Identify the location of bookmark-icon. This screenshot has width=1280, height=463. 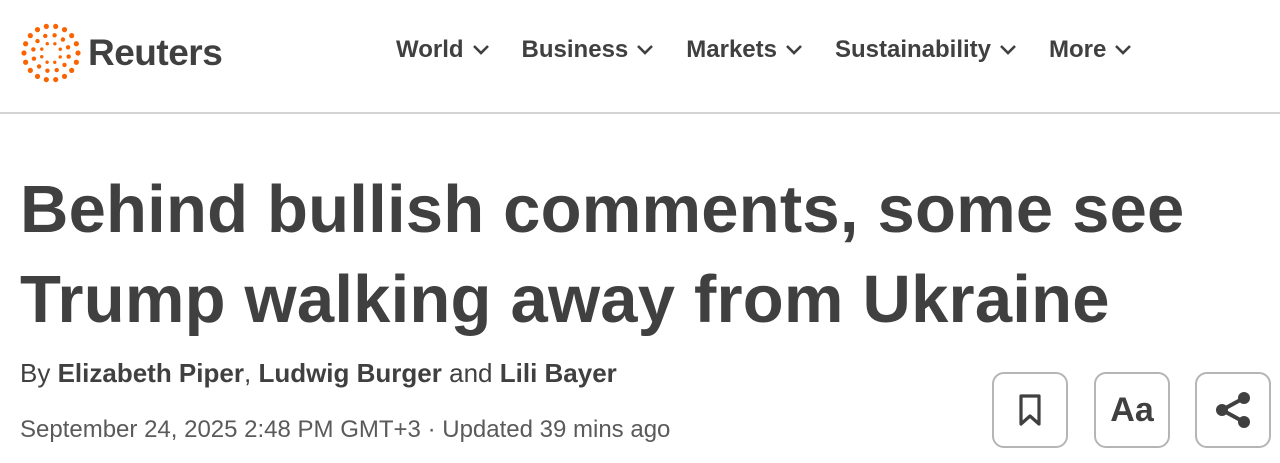
(1030, 410).